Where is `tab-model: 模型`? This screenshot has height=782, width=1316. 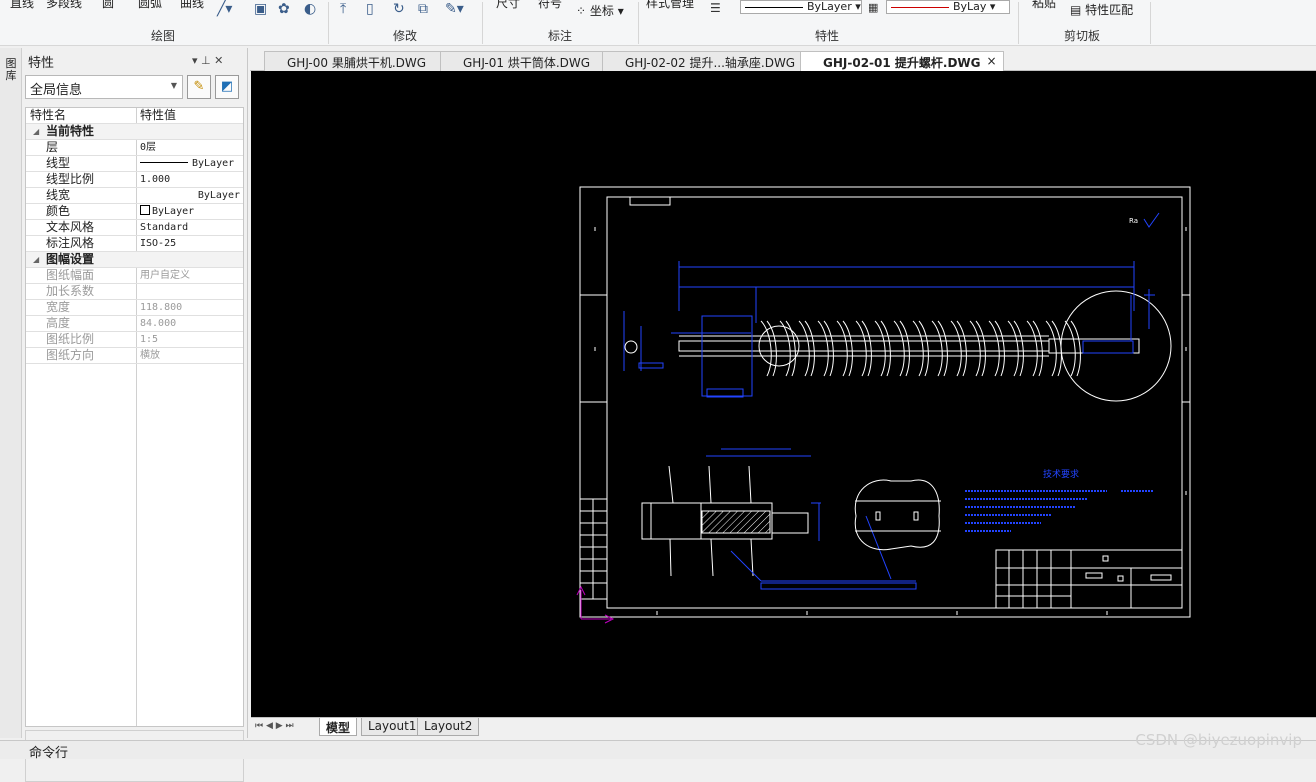 tab-model: 模型 is located at coordinates (338, 727).